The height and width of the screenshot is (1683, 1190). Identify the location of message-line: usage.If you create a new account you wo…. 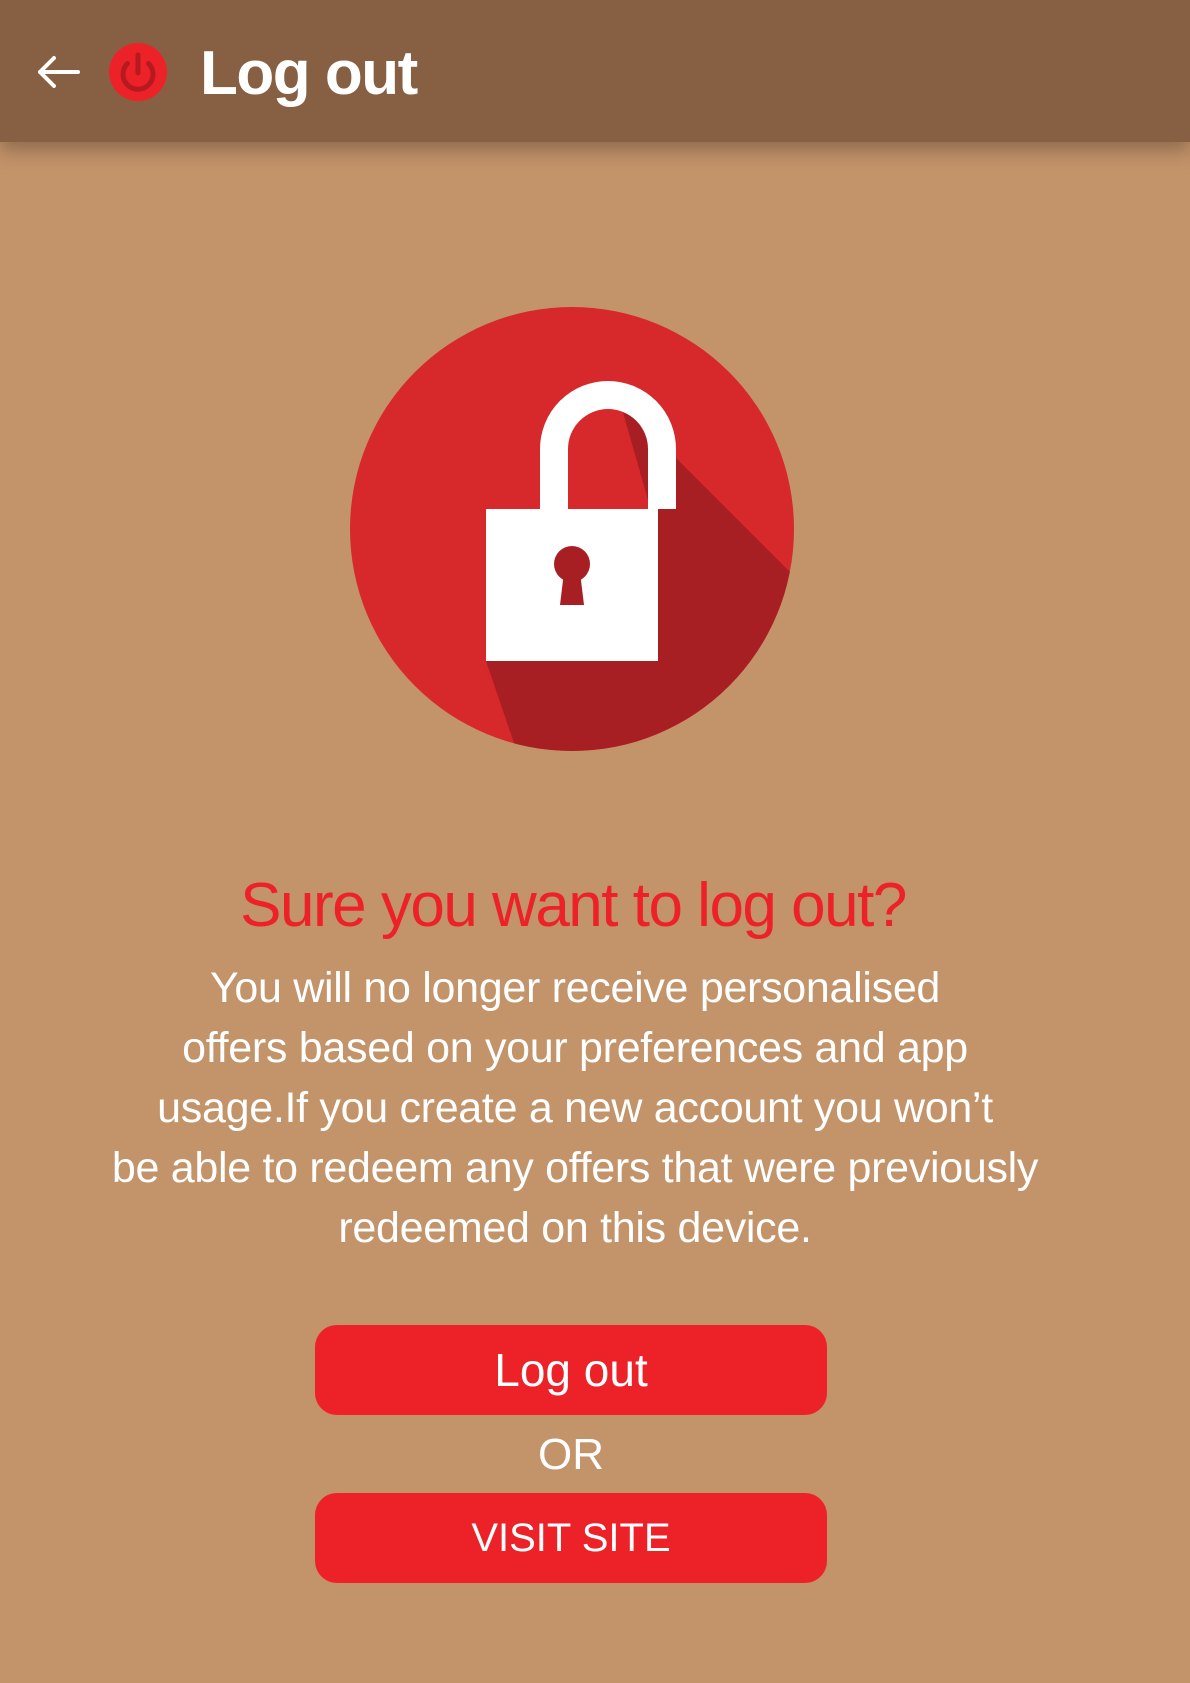
(575, 1108).